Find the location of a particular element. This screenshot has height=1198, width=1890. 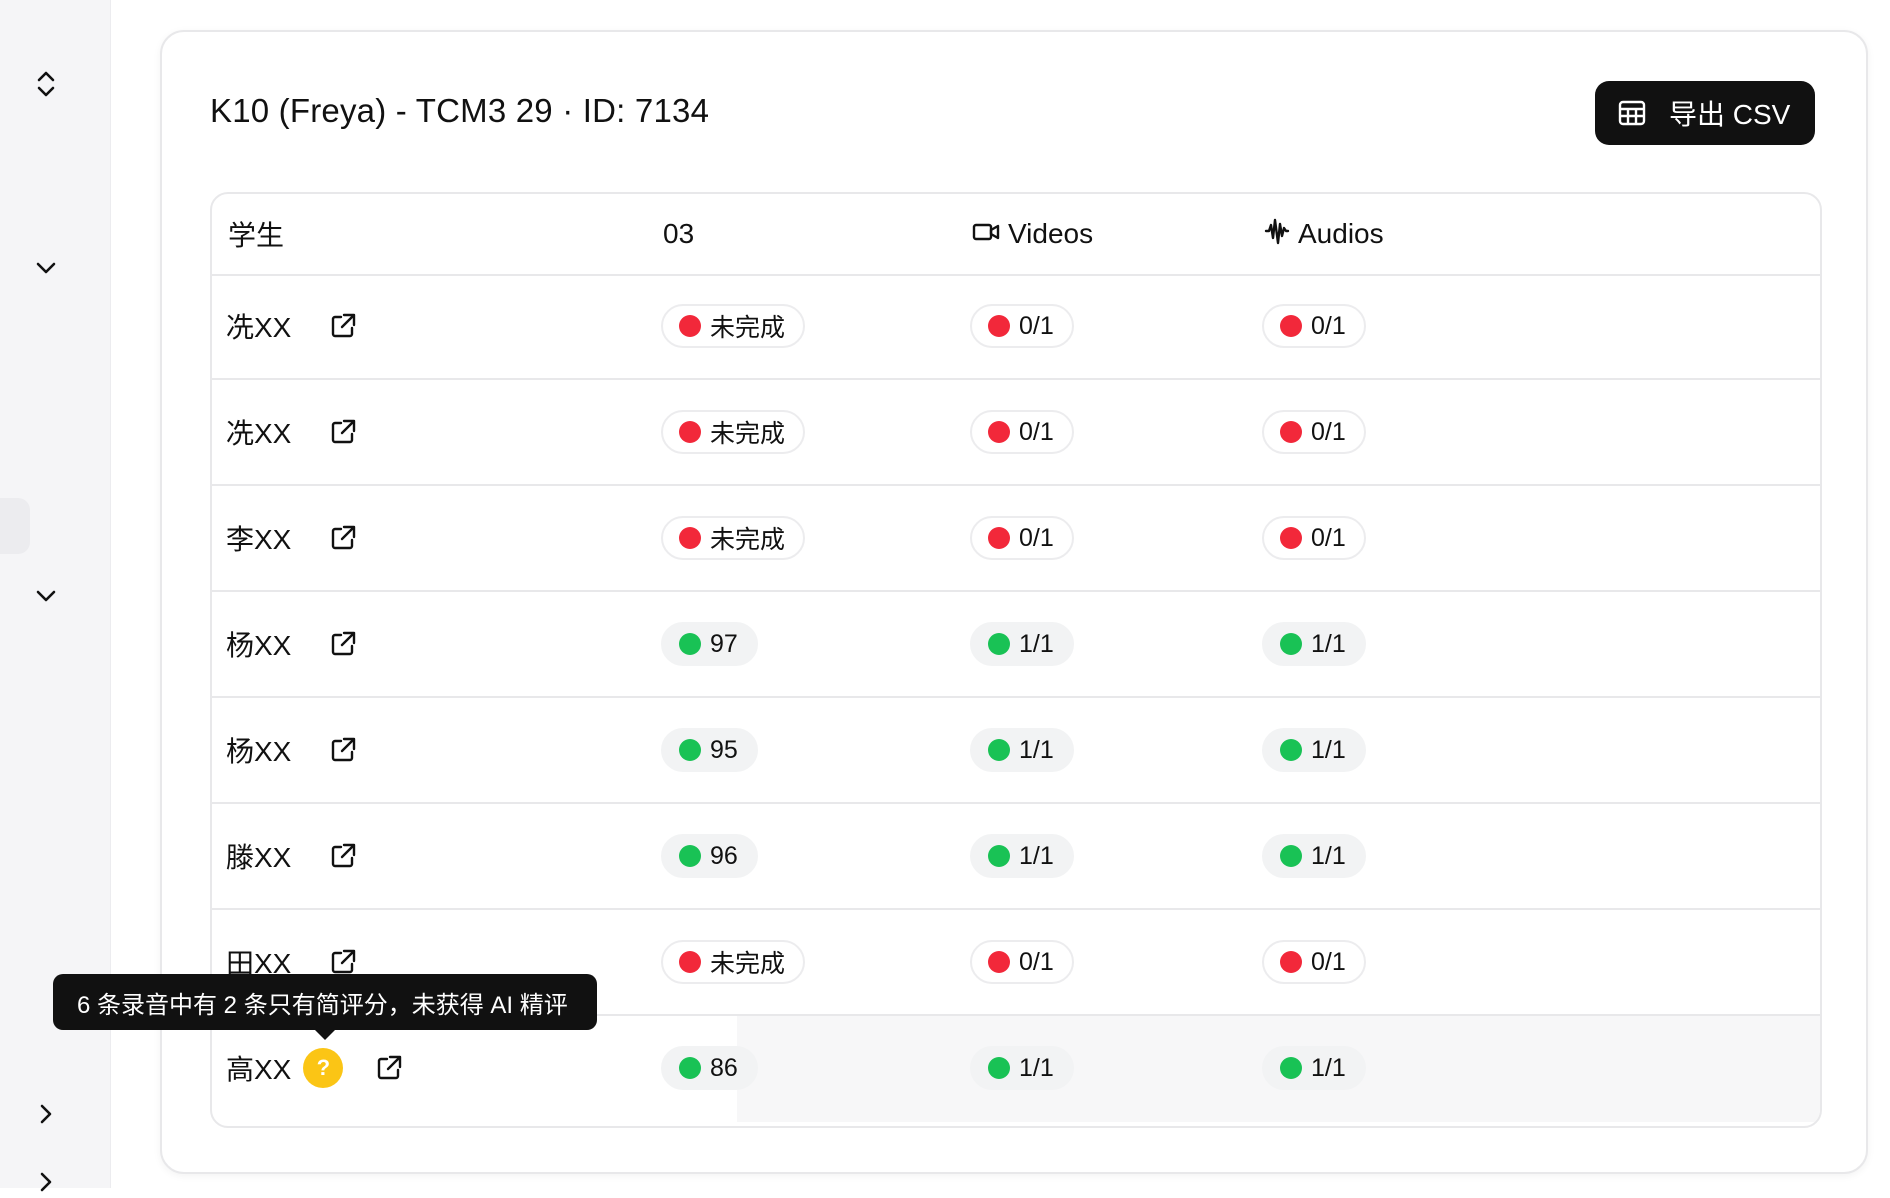

lesson-cell: 95 is located at coordinates (709, 750).